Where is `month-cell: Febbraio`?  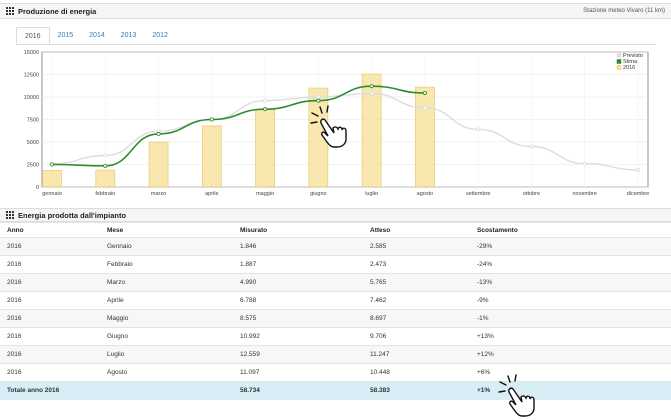
month-cell: Febbraio is located at coordinates (166, 264).